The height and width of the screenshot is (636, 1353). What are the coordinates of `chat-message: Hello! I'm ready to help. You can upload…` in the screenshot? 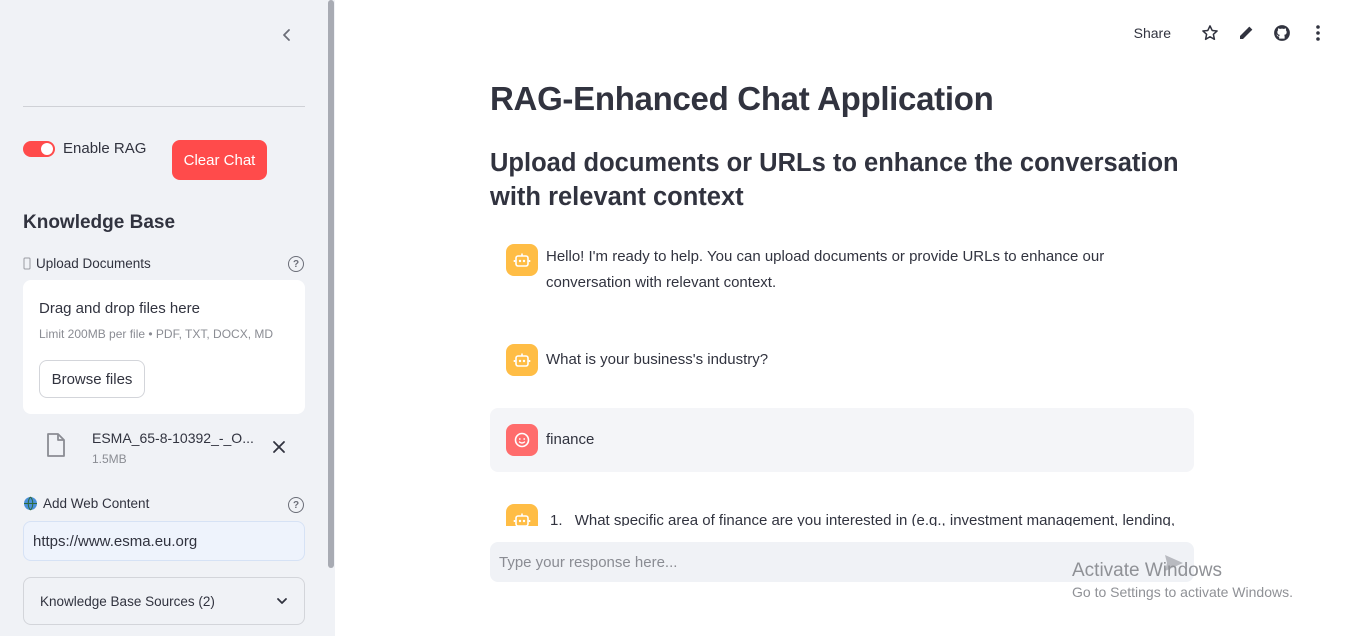 It's located at (842, 272).